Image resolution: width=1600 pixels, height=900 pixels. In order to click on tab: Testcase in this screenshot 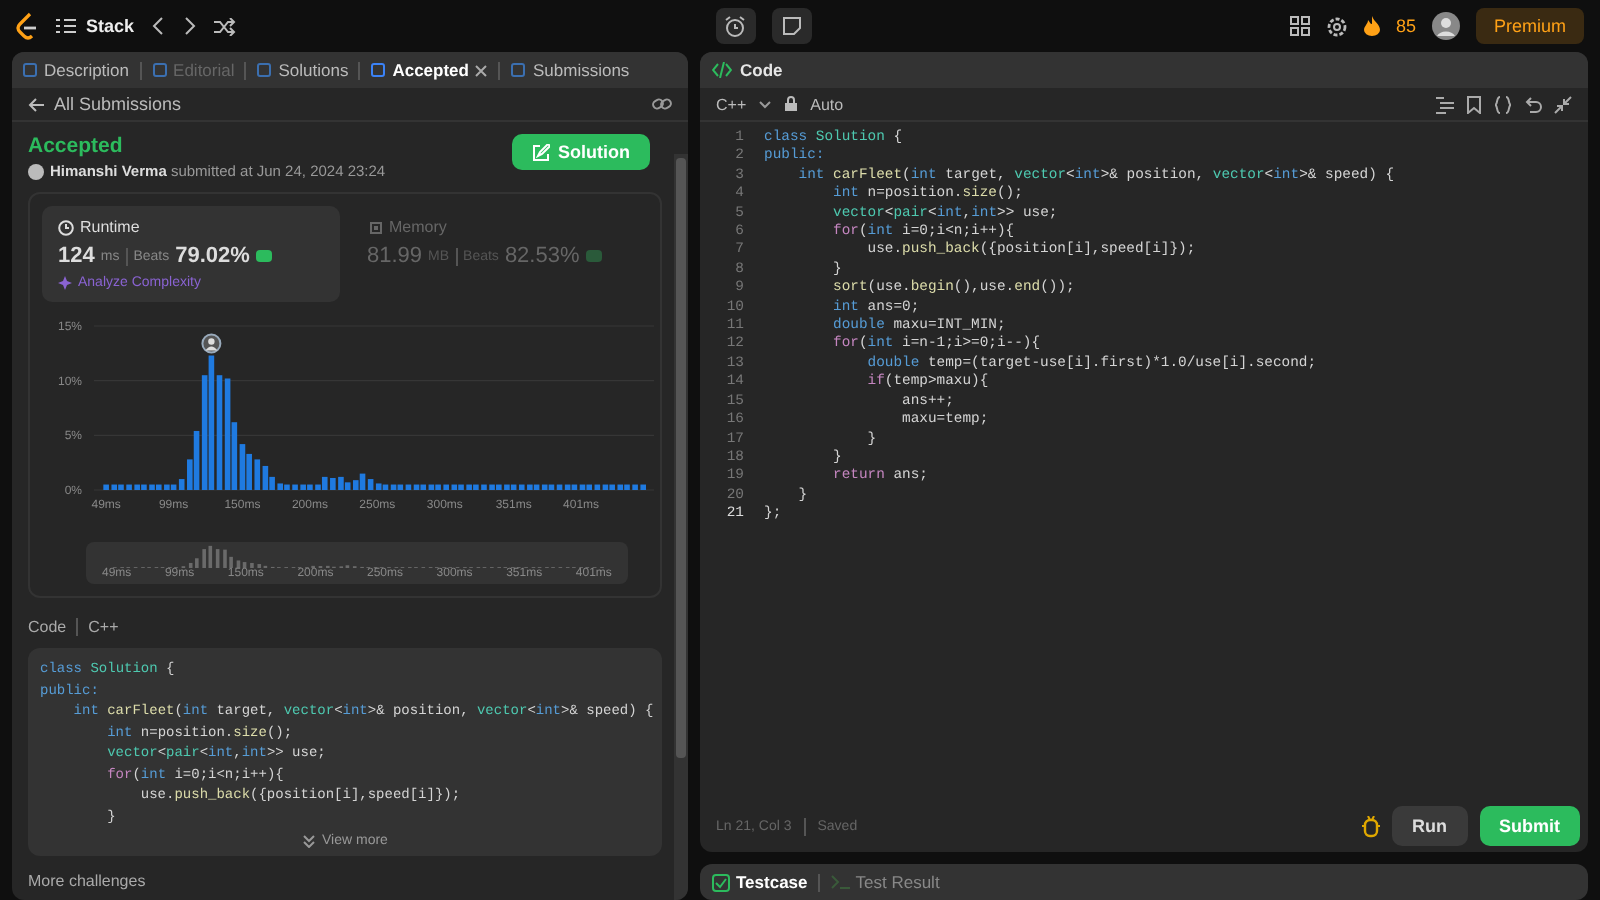, I will do `click(760, 882)`.